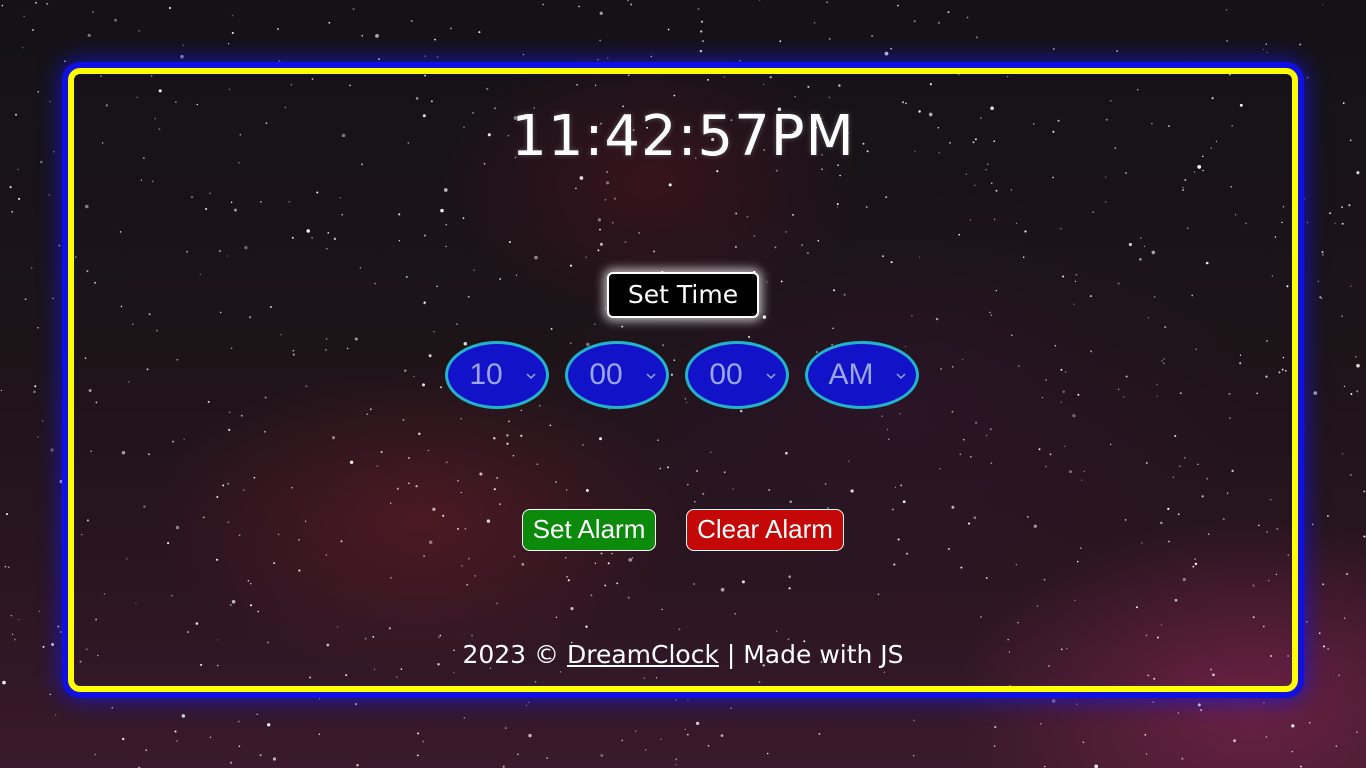 The height and width of the screenshot is (768, 1366). I want to click on hour-select: 10, so click(497, 375).